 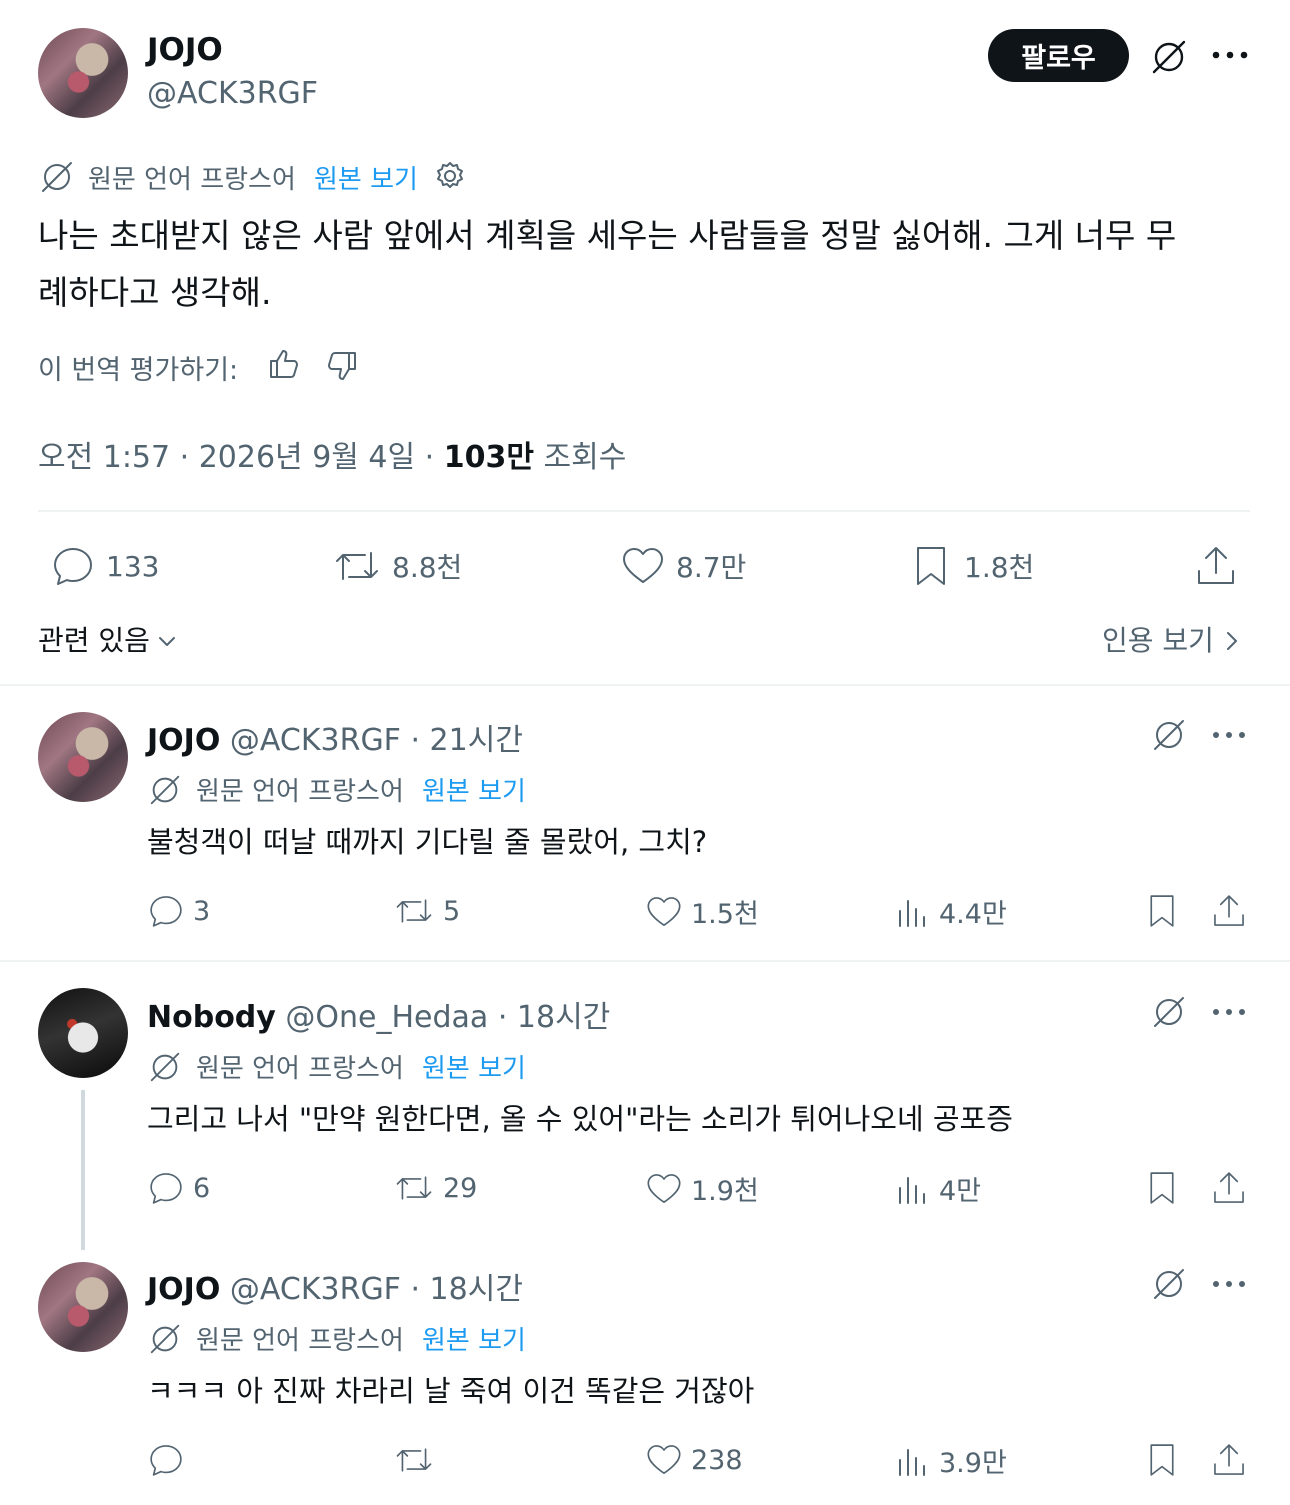 What do you see at coordinates (284, 364) in the screenshot?
I see `thumbs-up-icon` at bounding box center [284, 364].